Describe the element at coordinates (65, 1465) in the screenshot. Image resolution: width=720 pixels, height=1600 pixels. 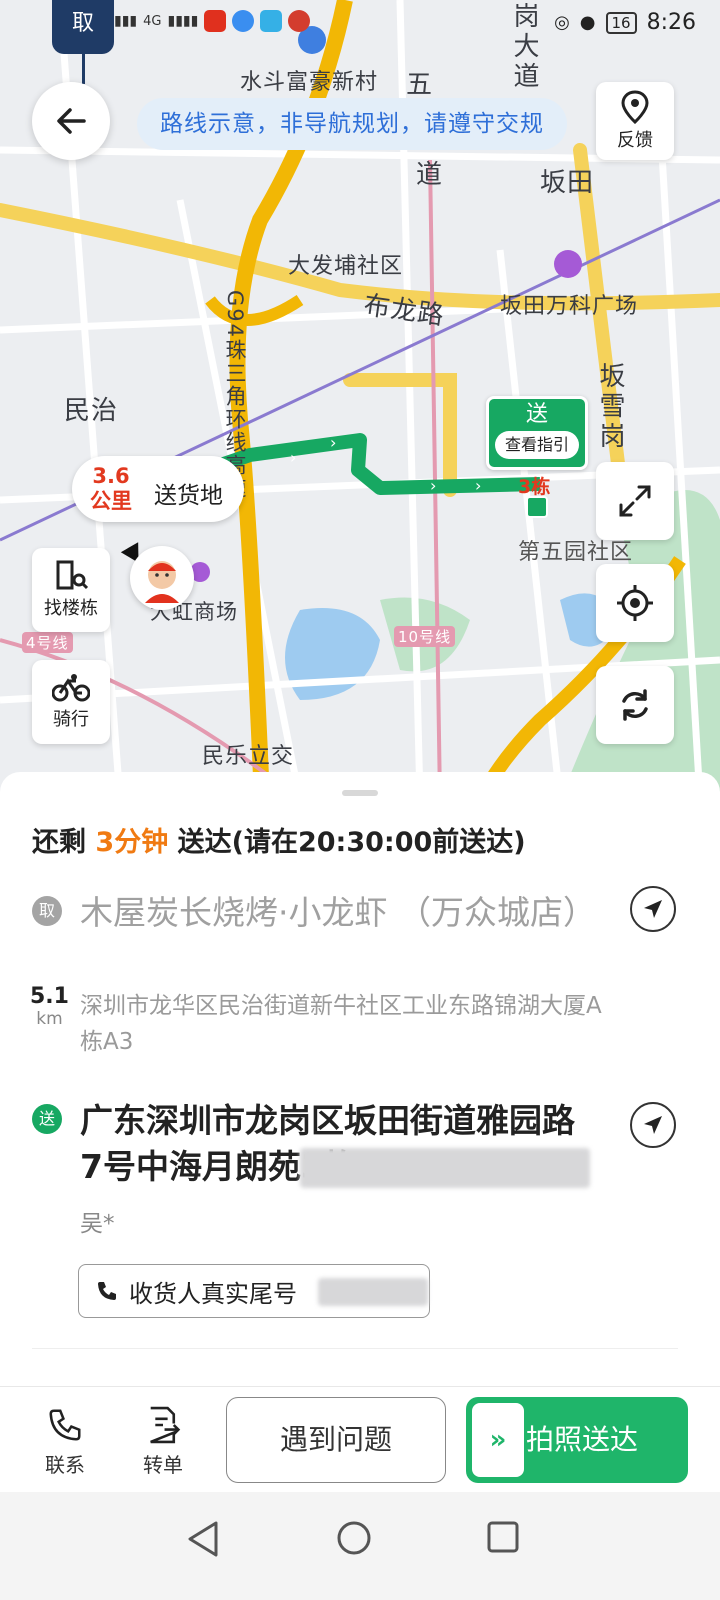
I see `contact-label: 联系` at that location.